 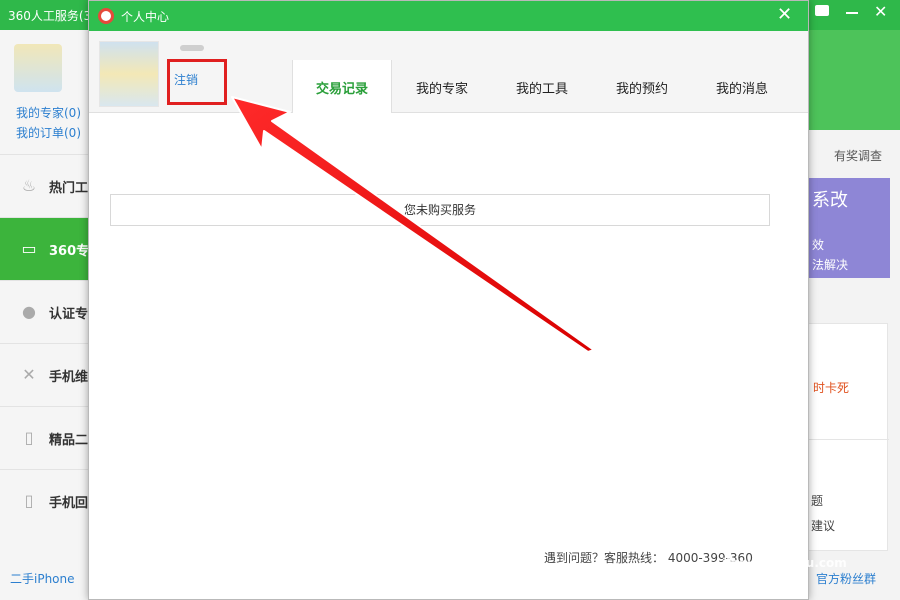 What do you see at coordinates (852, 13) in the screenshot?
I see `minimize-icon` at bounding box center [852, 13].